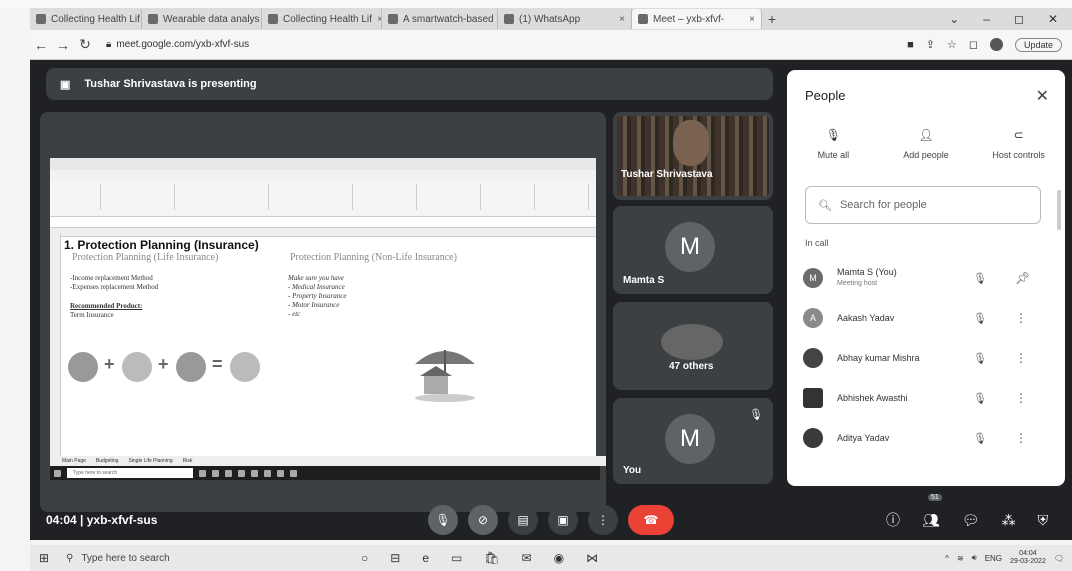 This screenshot has height=571, width=1072. I want to click on chevron-down-icon: ⌄, so click(954, 19).